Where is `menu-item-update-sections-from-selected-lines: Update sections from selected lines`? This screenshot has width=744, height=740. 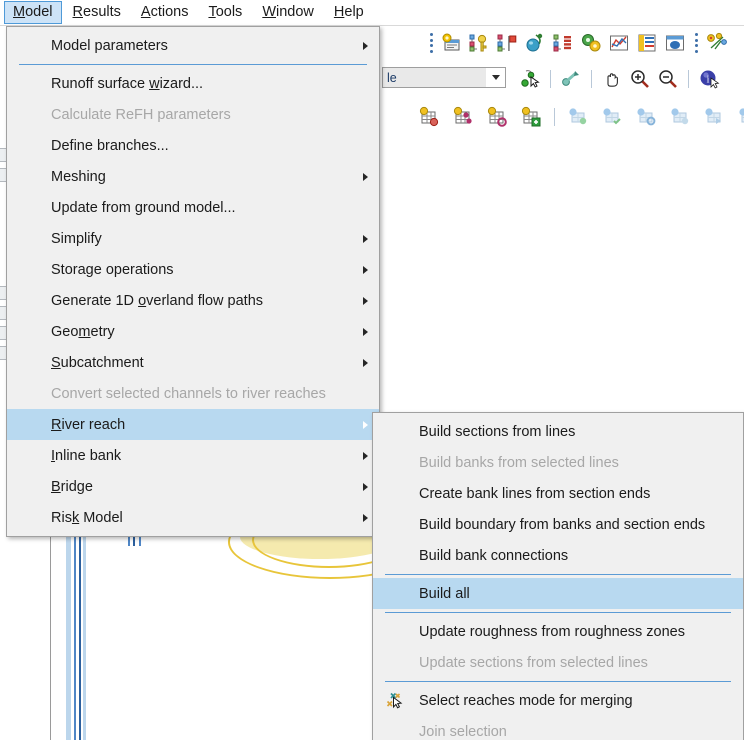
menu-item-update-sections-from-selected-lines: Update sections from selected lines is located at coordinates (558, 662).